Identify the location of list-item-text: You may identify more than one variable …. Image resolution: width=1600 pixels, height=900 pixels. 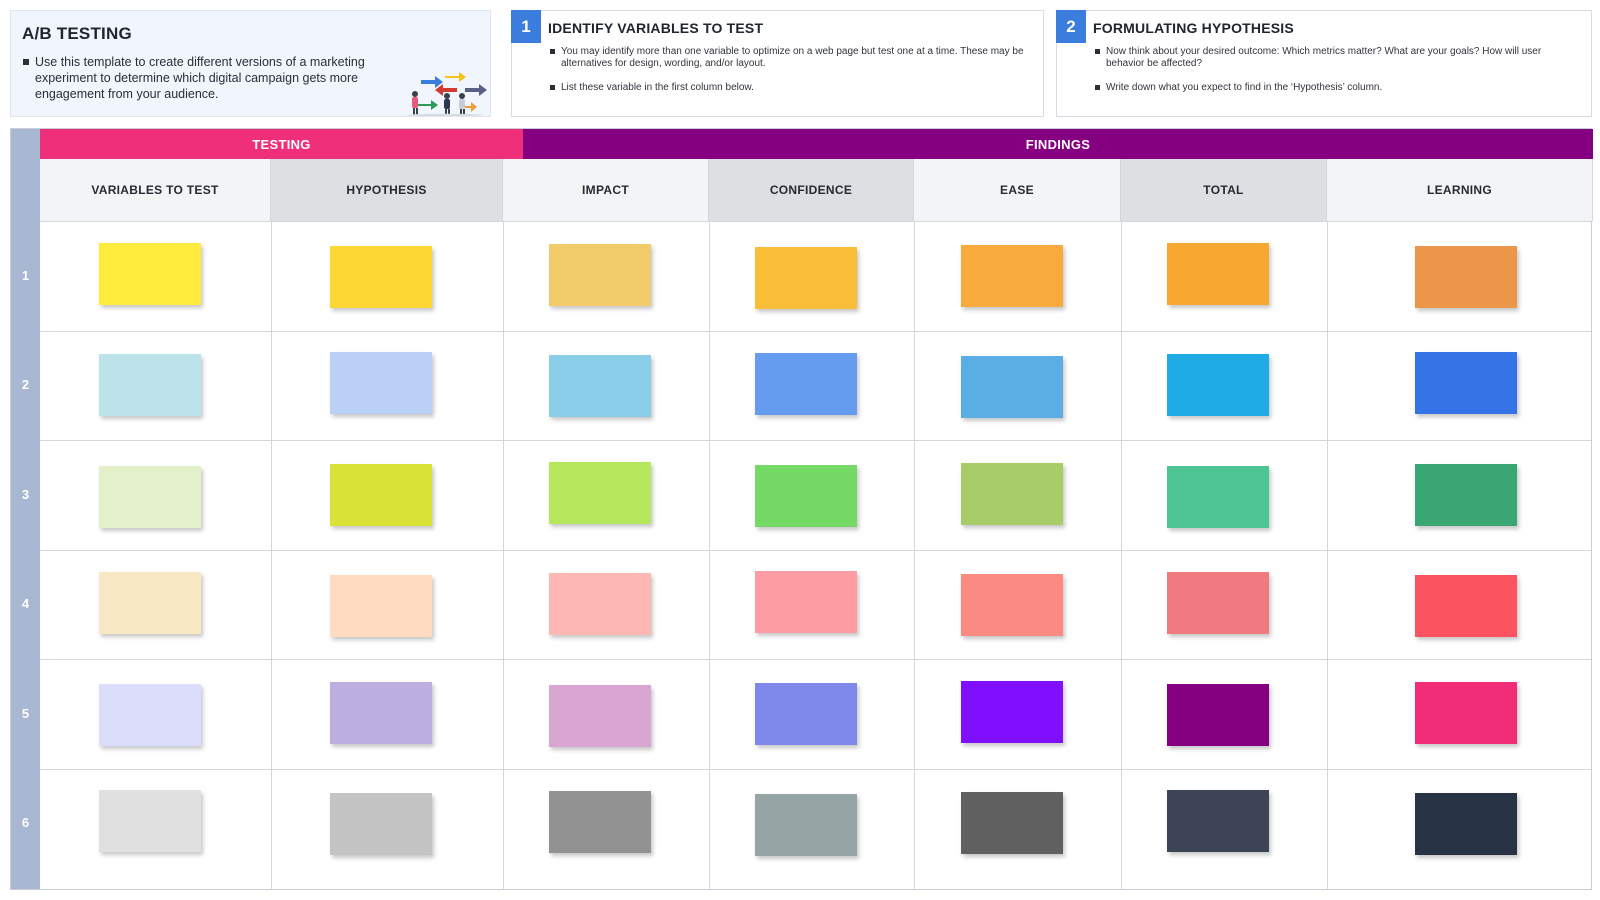
(792, 57).